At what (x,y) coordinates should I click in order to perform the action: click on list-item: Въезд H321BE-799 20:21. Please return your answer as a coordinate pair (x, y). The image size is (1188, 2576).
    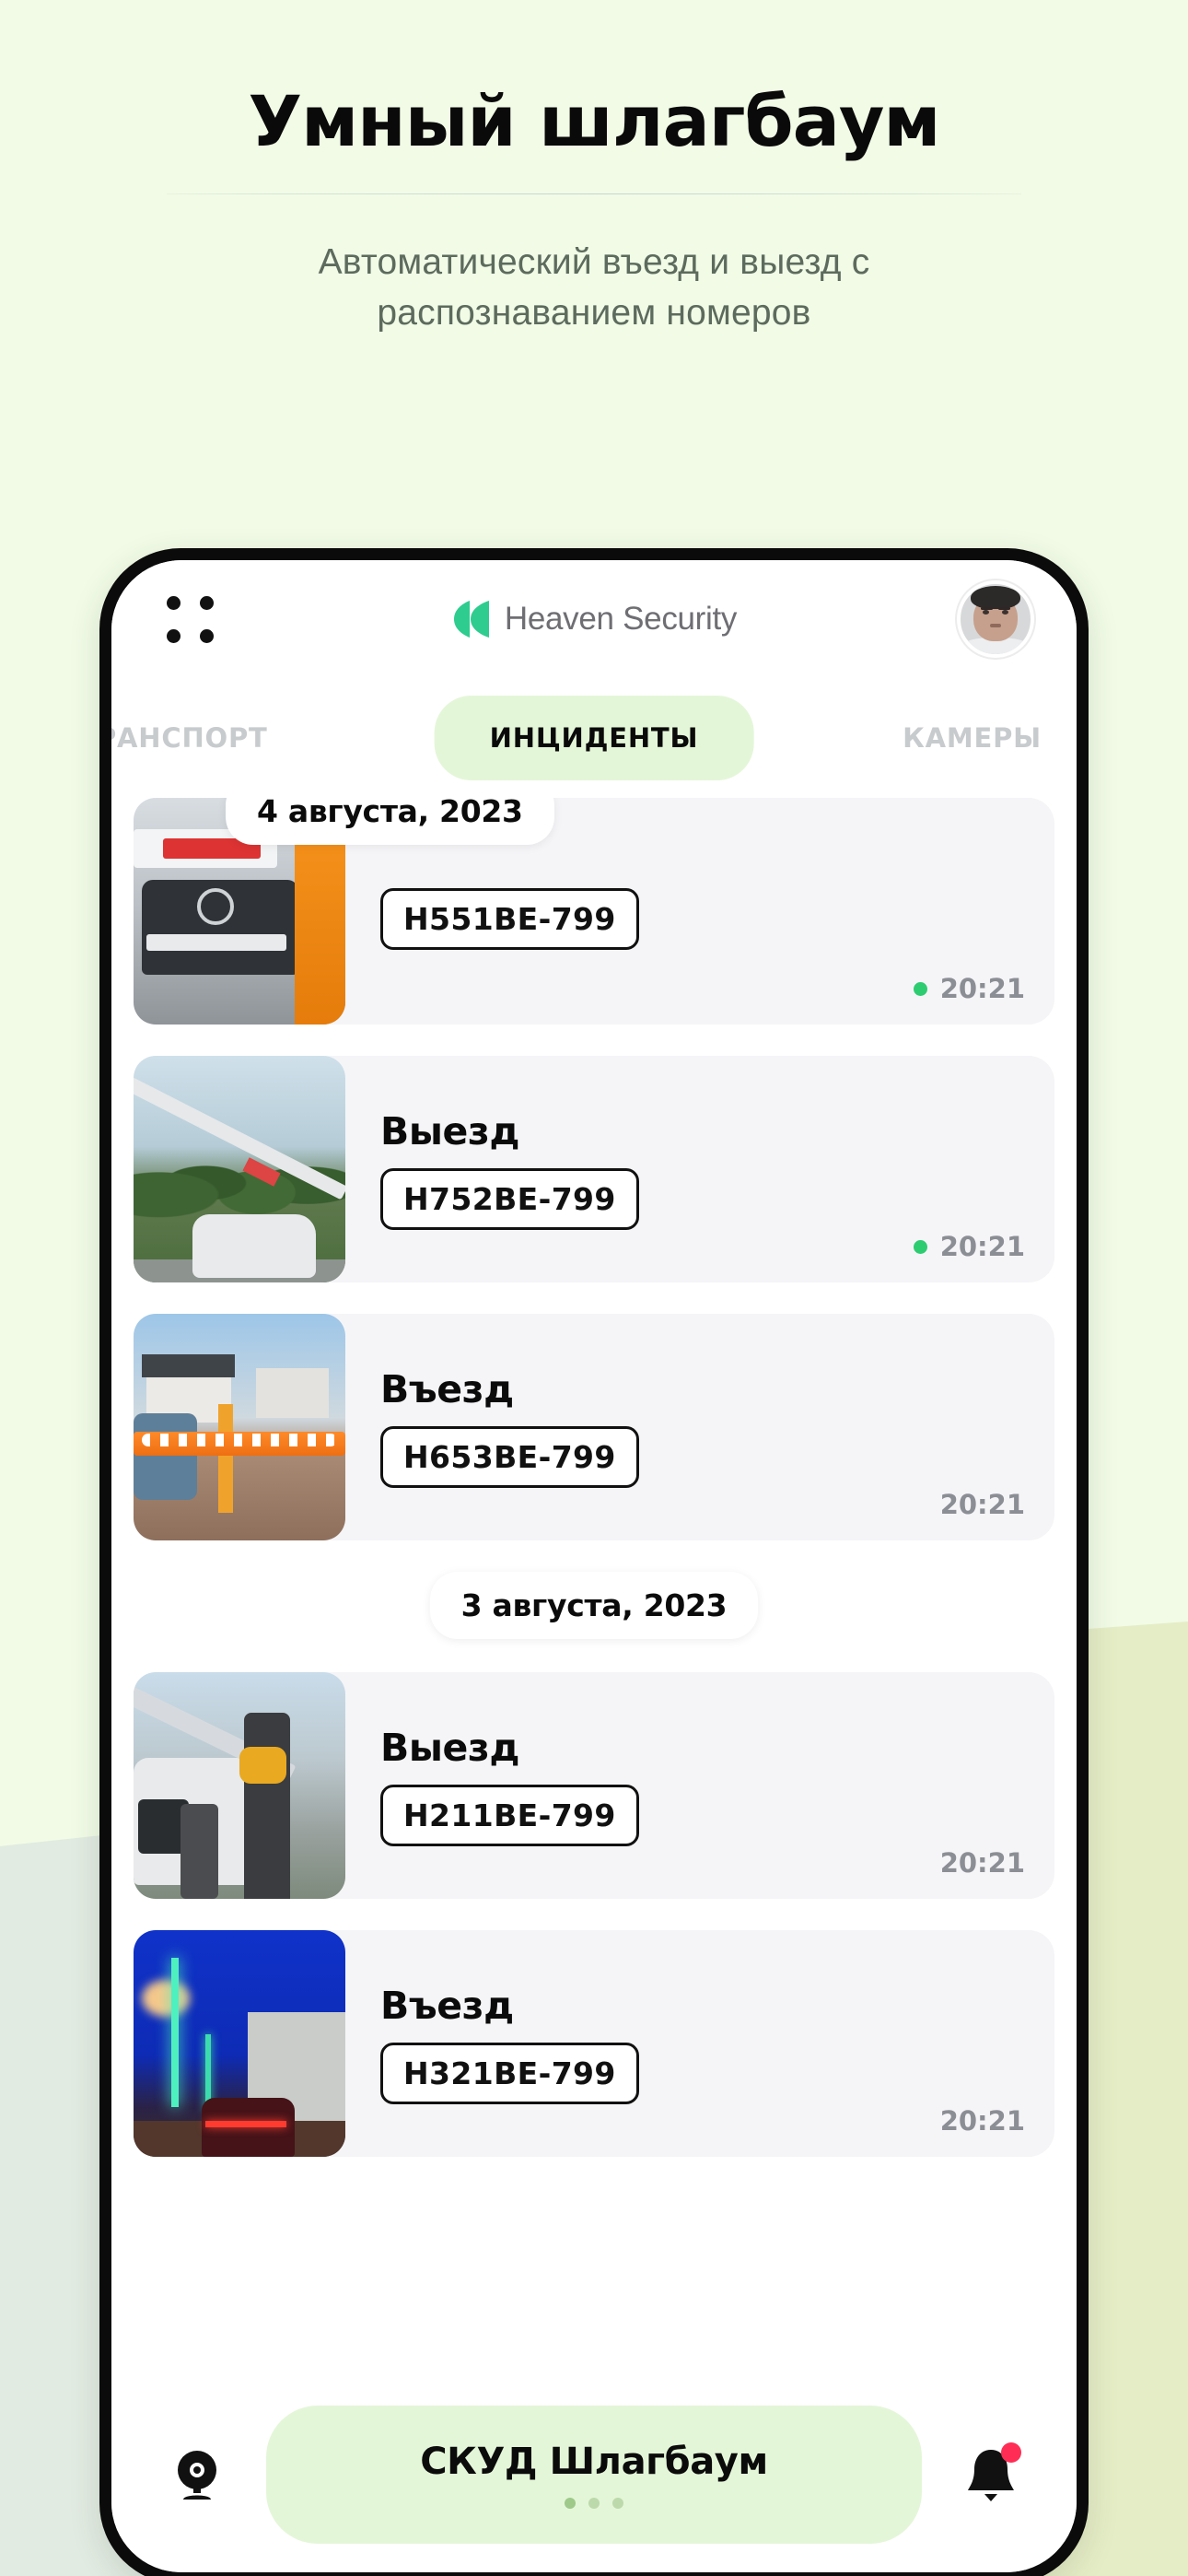
    Looking at the image, I should click on (594, 2044).